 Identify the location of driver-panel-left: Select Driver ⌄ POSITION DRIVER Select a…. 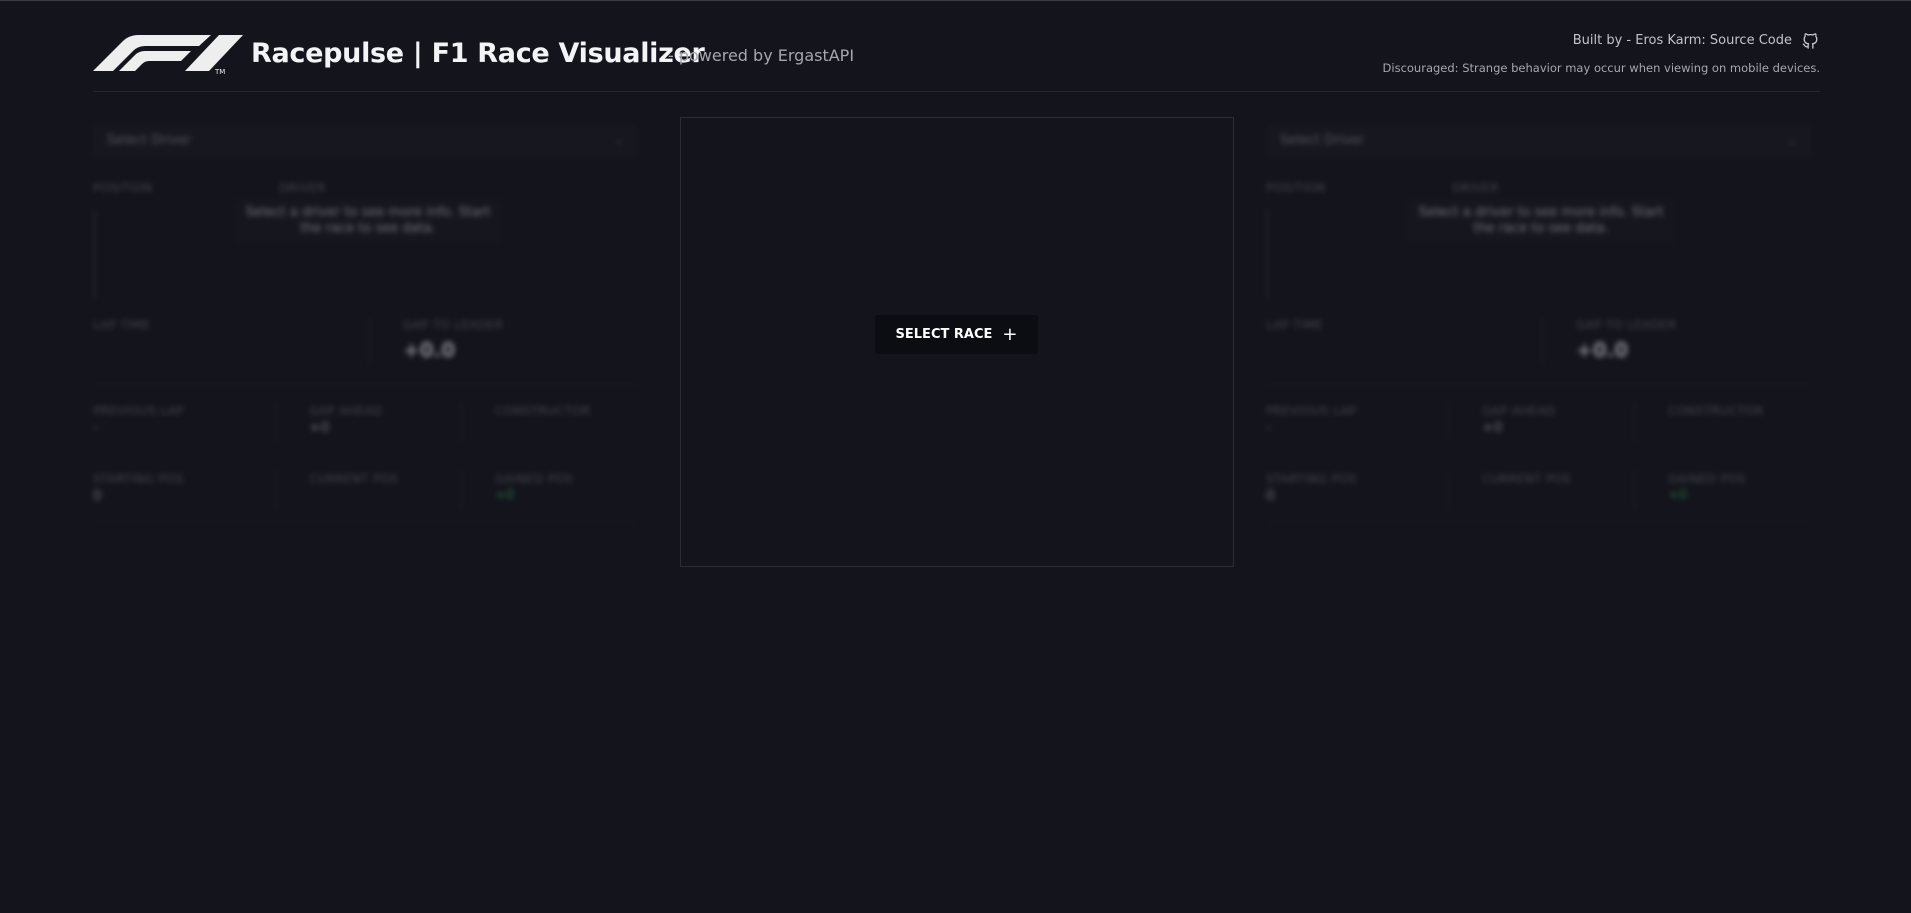
(369, 323).